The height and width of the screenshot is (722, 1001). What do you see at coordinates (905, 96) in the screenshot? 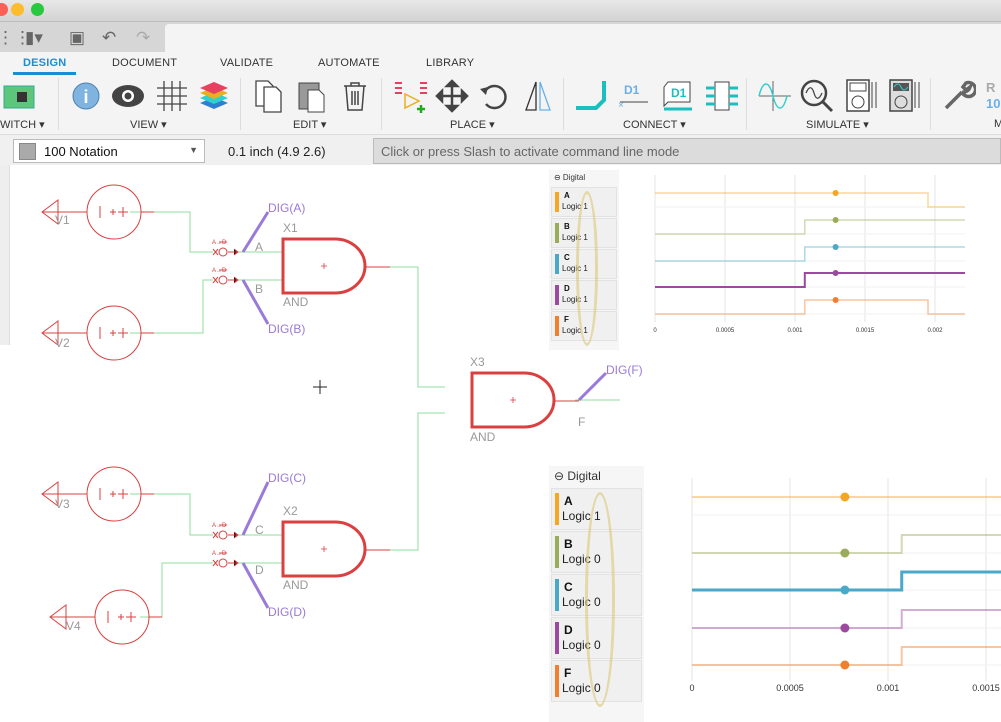
I see `oscilloscope-icon` at bounding box center [905, 96].